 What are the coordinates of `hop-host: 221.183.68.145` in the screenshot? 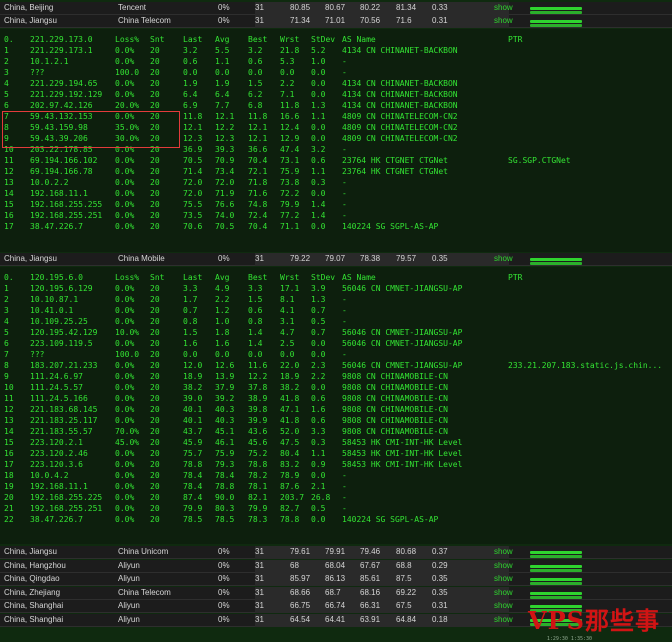 It's located at (64, 409).